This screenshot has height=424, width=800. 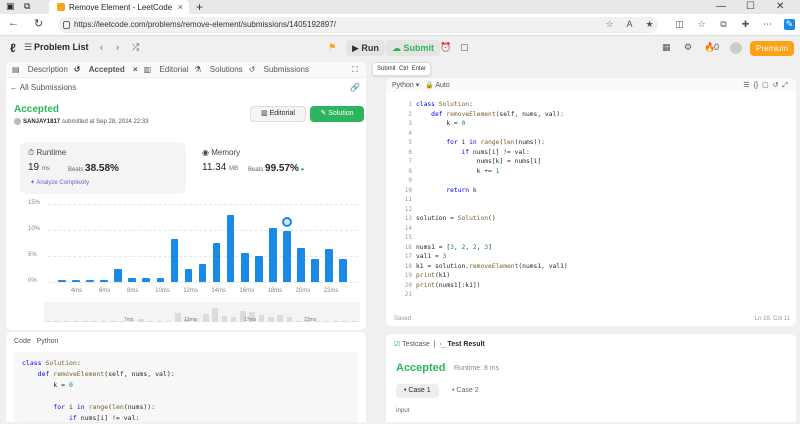 I want to click on premium-button: Premium, so click(x=772, y=48).